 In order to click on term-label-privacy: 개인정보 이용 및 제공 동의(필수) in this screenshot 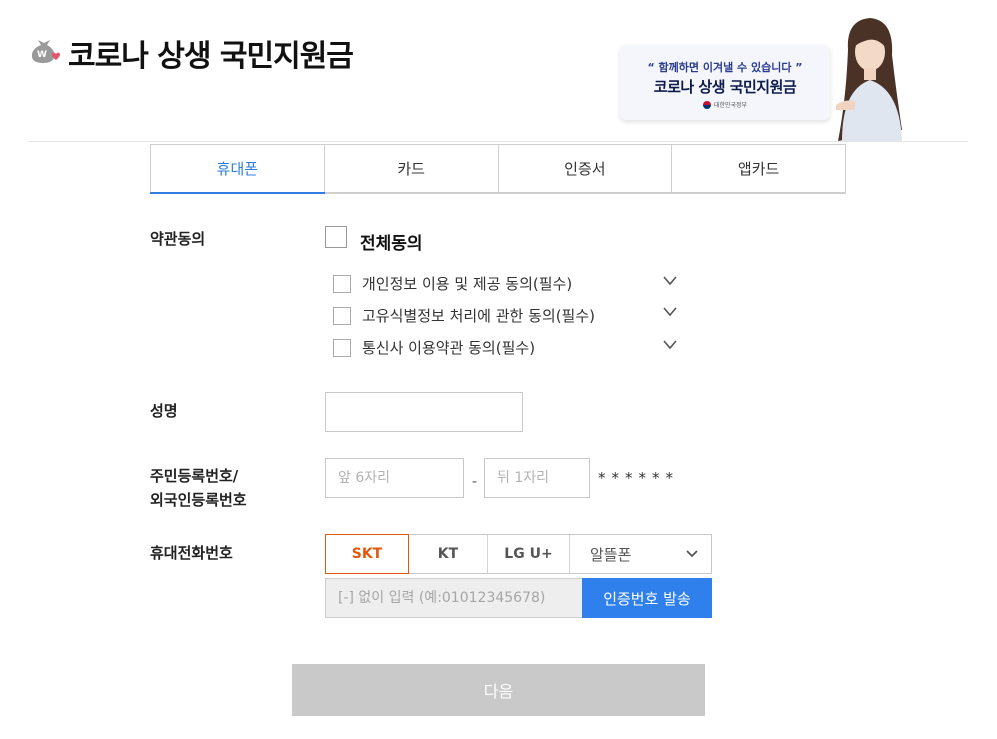, I will do `click(467, 283)`.